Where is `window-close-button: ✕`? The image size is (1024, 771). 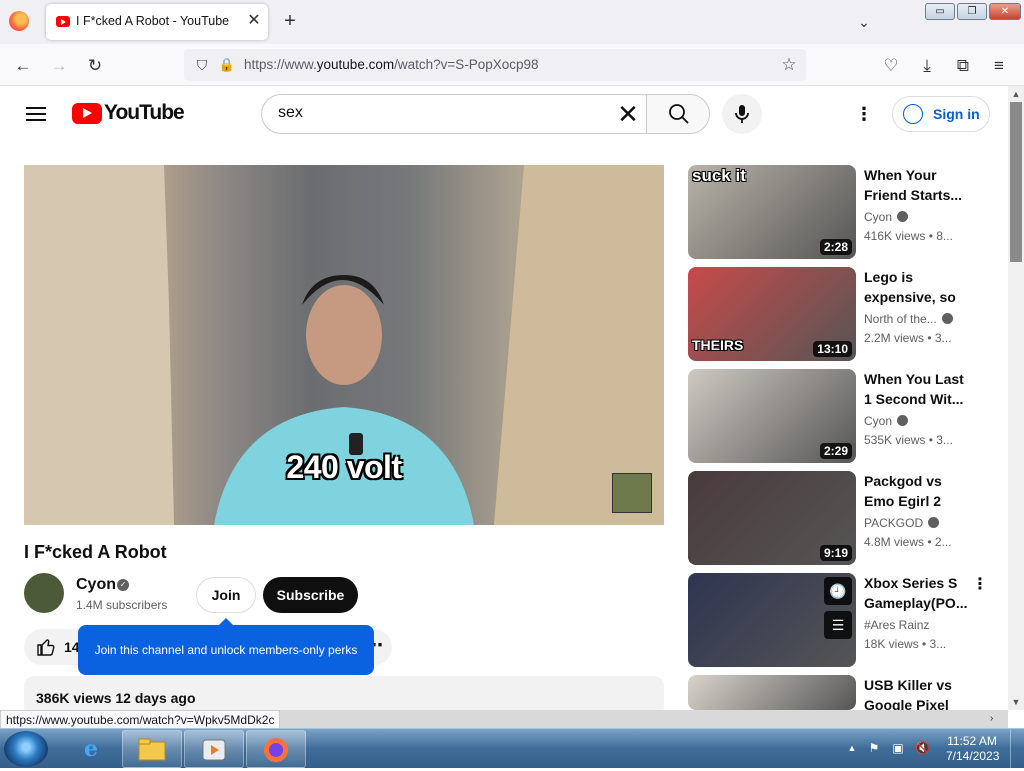
window-close-button: ✕ is located at coordinates (1005, 11).